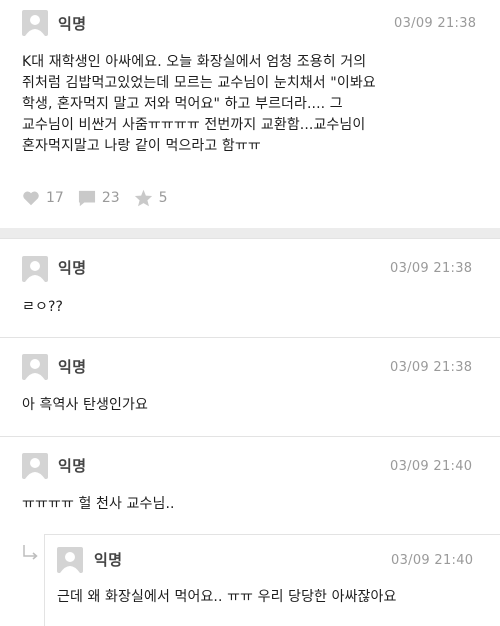  I want to click on comment-button: 23, so click(99, 198).